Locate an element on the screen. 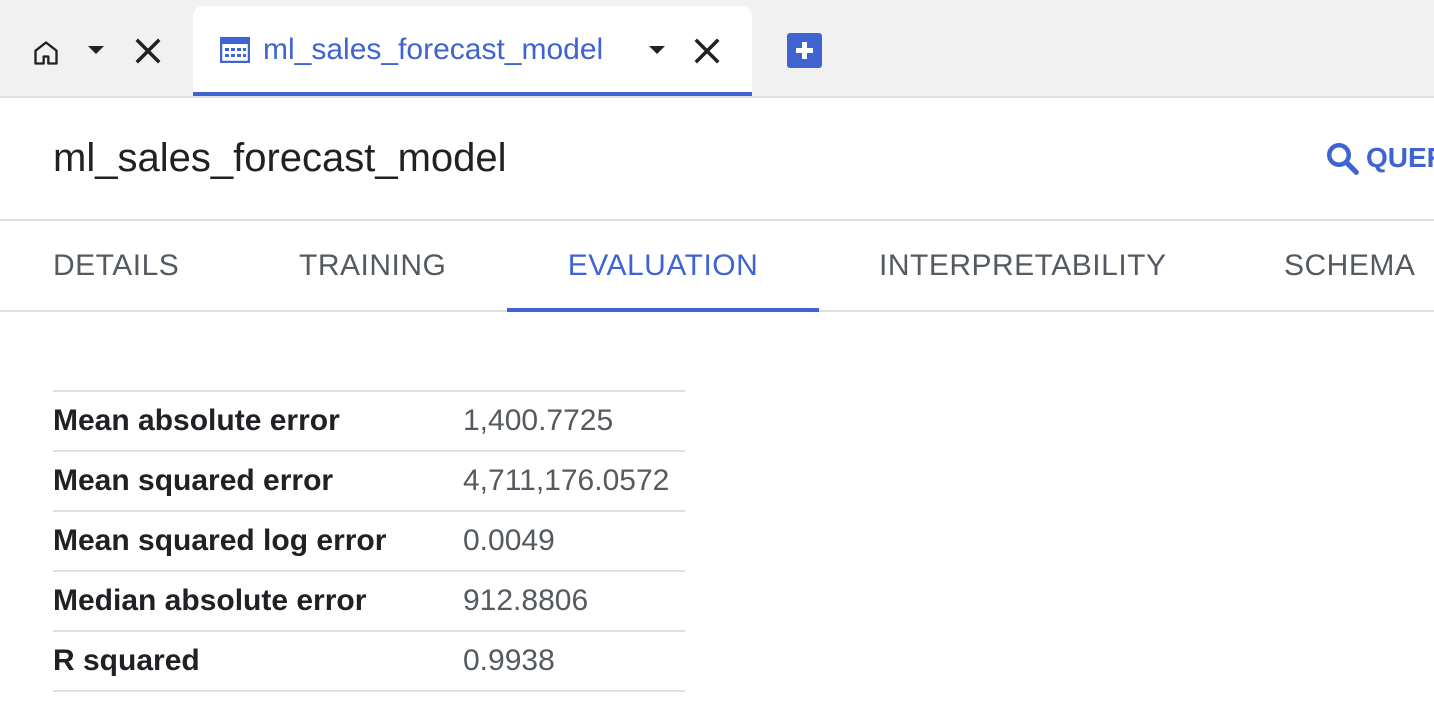 Image resolution: width=1434 pixels, height=724 pixels. metric-name: Mean squared log error is located at coordinates (220, 540).